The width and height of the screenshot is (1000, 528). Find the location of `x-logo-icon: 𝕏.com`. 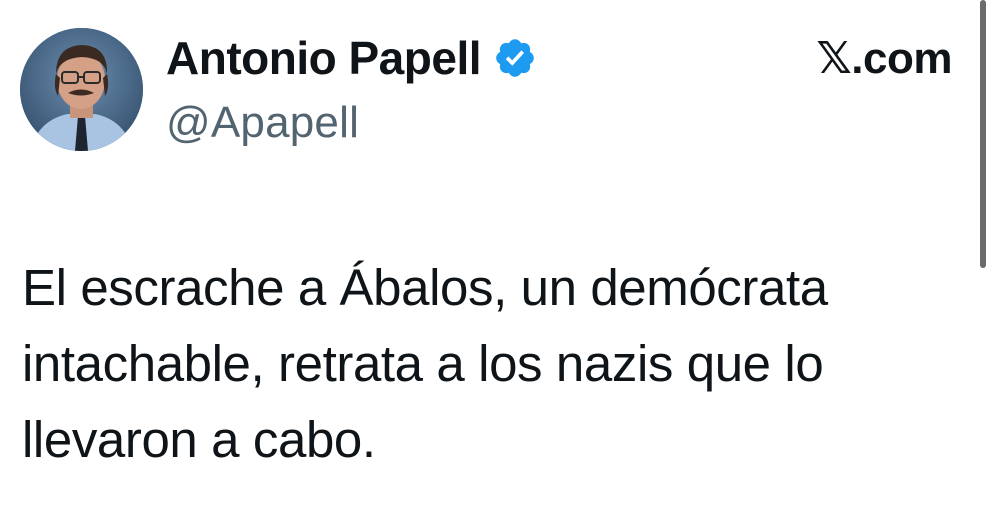

x-logo-icon: 𝕏.com is located at coordinates (884, 58).